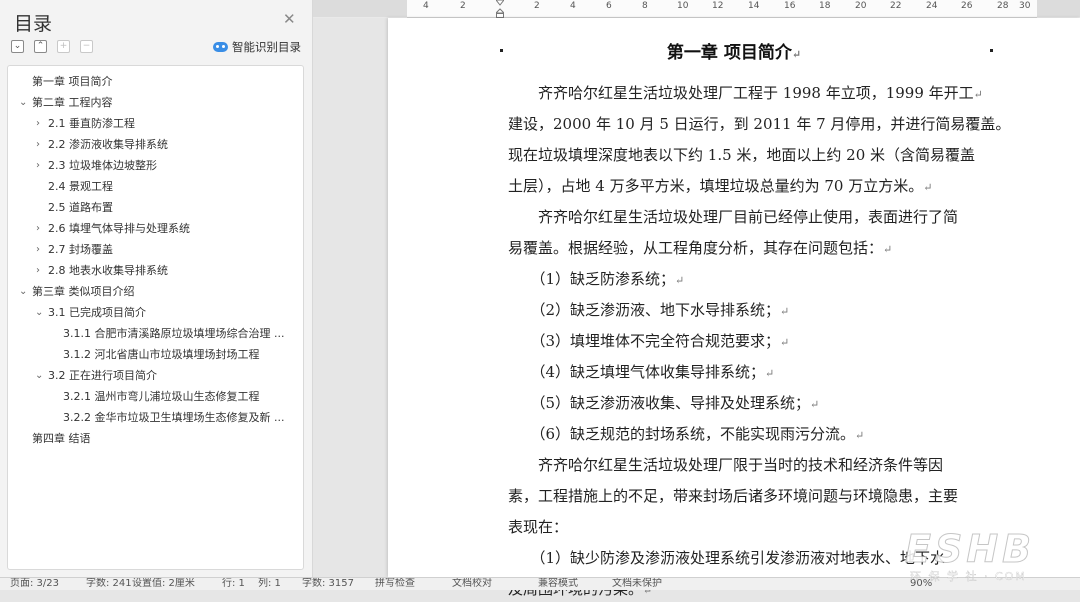 Image resolution: width=1080 pixels, height=602 pixels. I want to click on document-line: 土层），占地 4 万多平方米，填埋垃圾总量约为 70 万立方米。↵, so click(748, 186).